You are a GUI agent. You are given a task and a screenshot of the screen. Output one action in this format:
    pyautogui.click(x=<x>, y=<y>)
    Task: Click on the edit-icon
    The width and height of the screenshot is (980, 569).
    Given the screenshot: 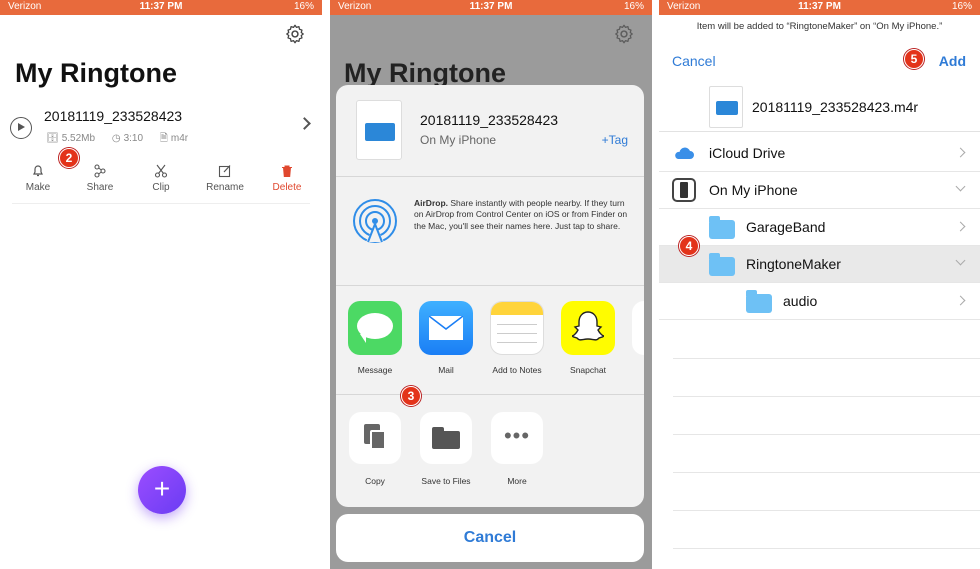 What is the action you would take?
    pyautogui.click(x=224, y=171)
    